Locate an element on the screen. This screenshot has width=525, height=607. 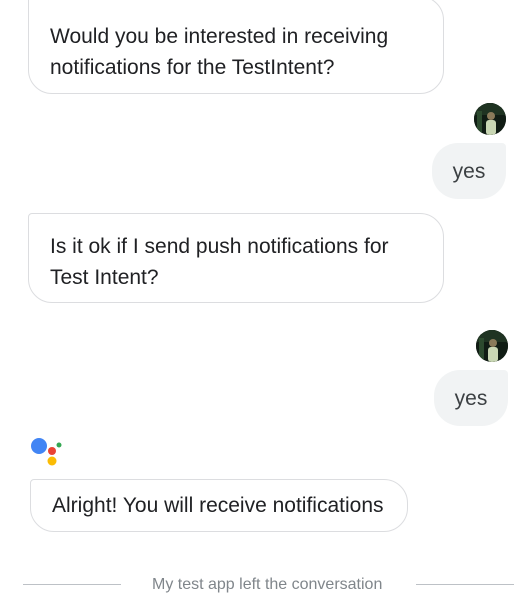
divider-left is located at coordinates (72, 584).